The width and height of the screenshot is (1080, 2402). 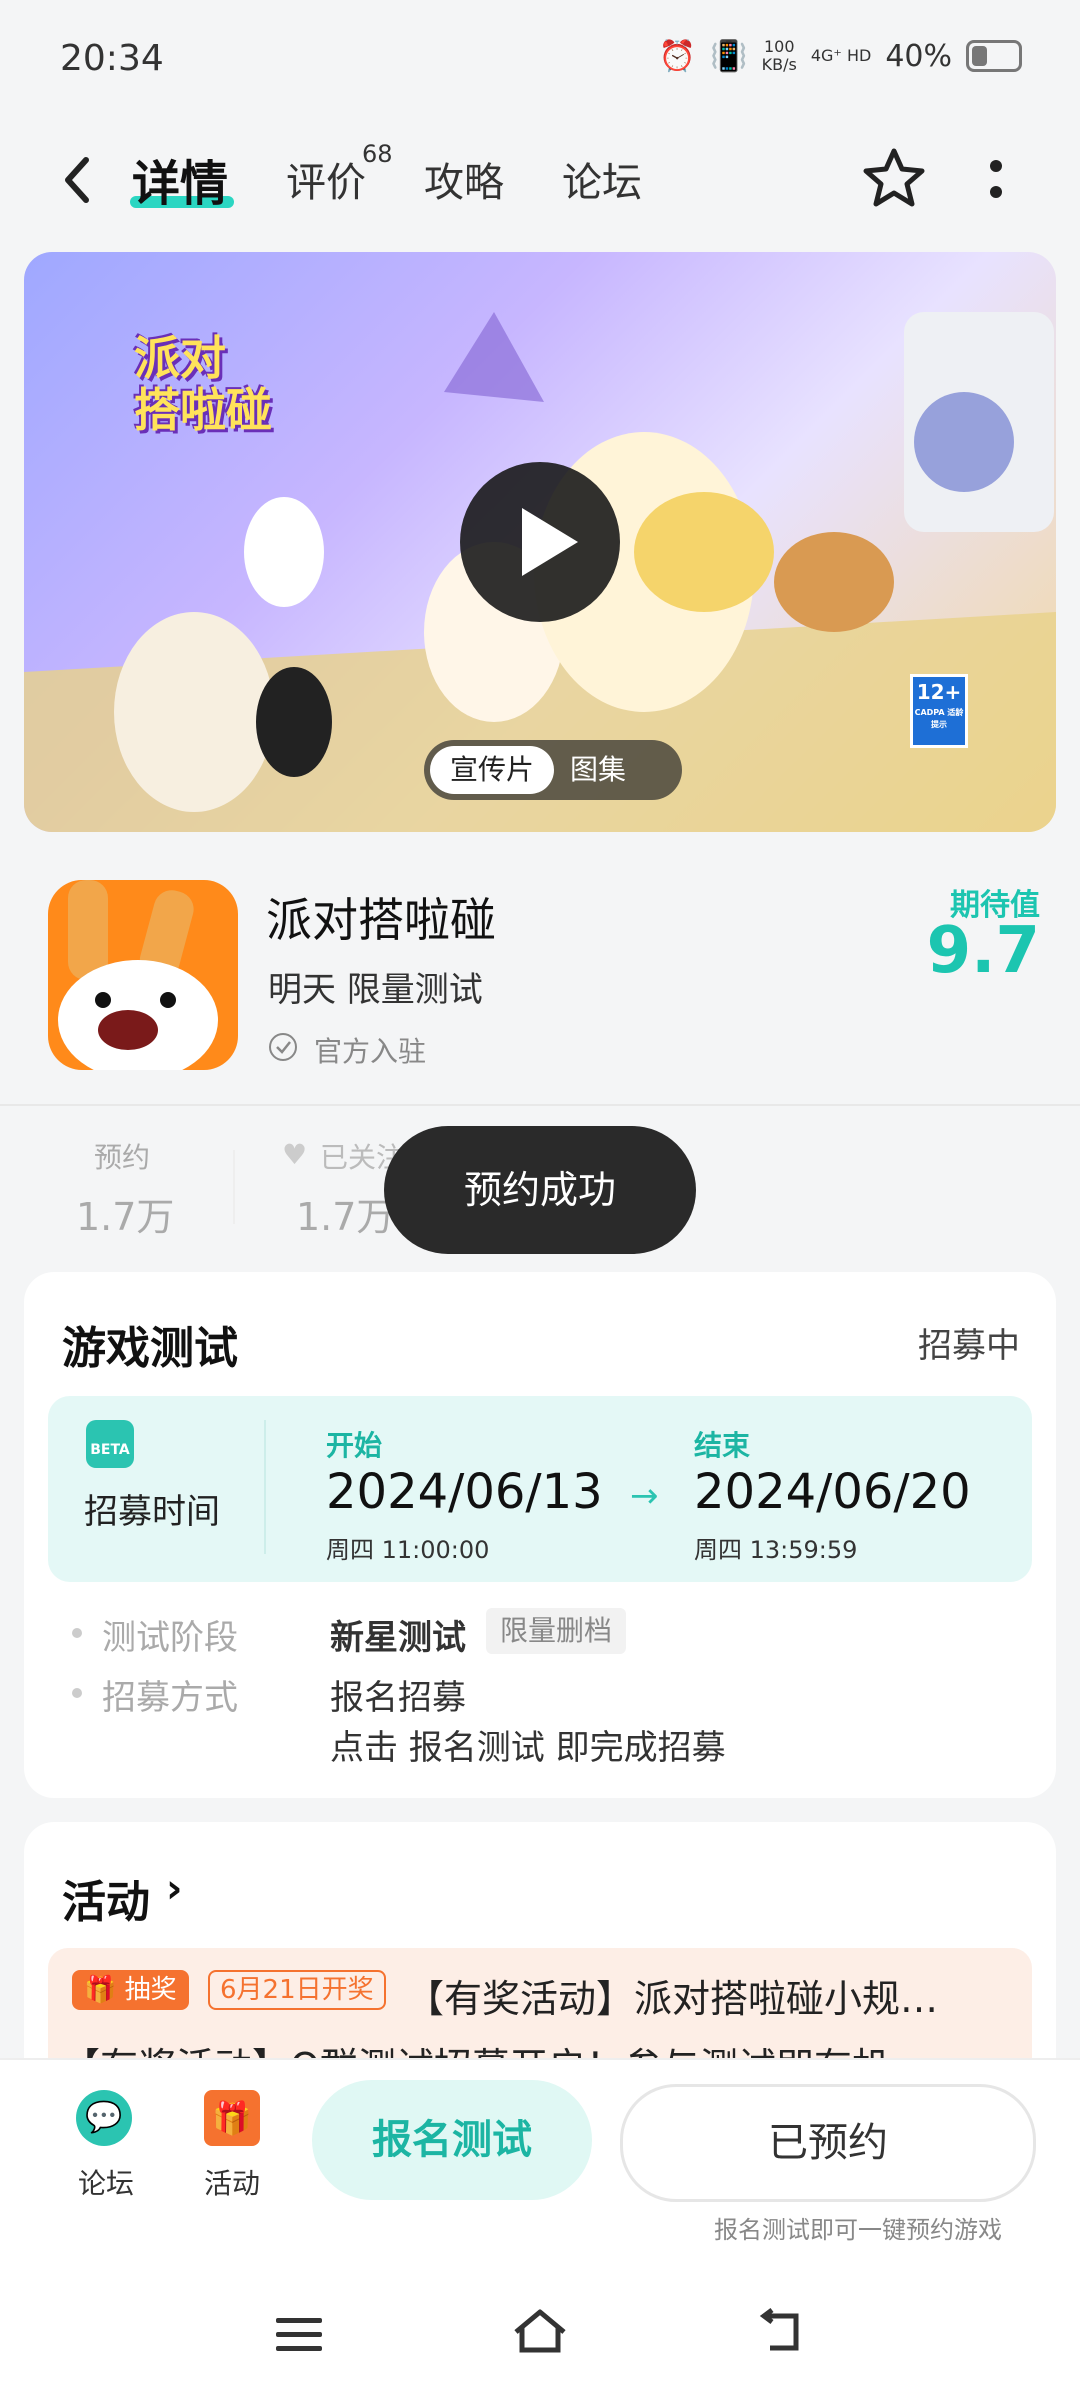 I want to click on activity-label: 活动, so click(x=232, y=2182).